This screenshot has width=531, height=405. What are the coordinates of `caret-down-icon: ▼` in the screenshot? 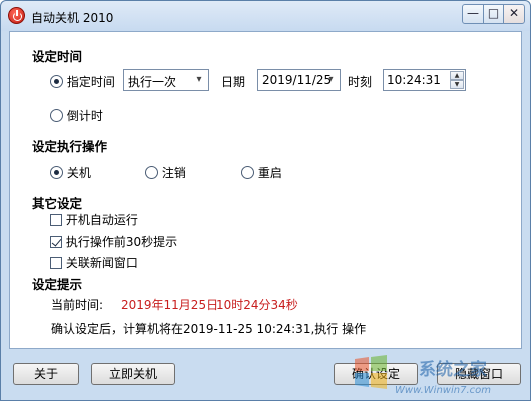 It's located at (457, 84).